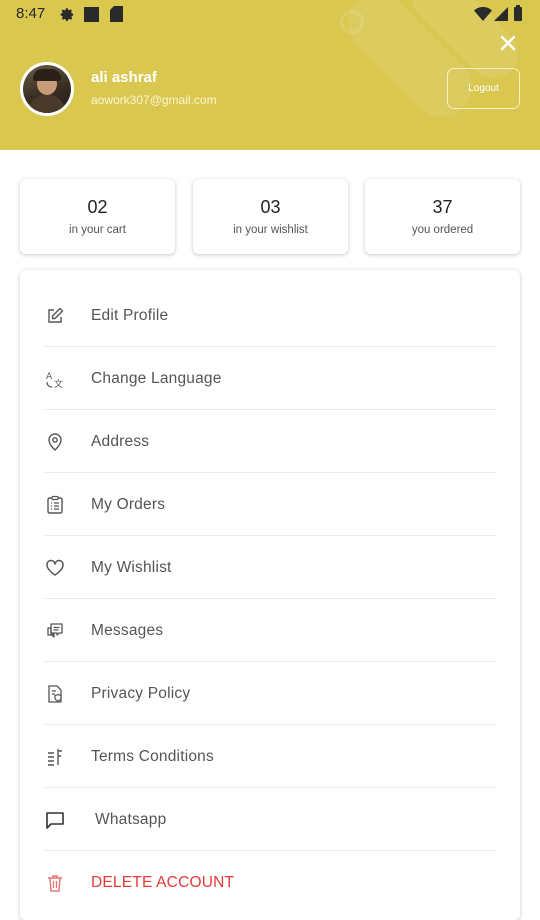  Describe the element at coordinates (483, 88) in the screenshot. I see `logout-button: Logout` at that location.